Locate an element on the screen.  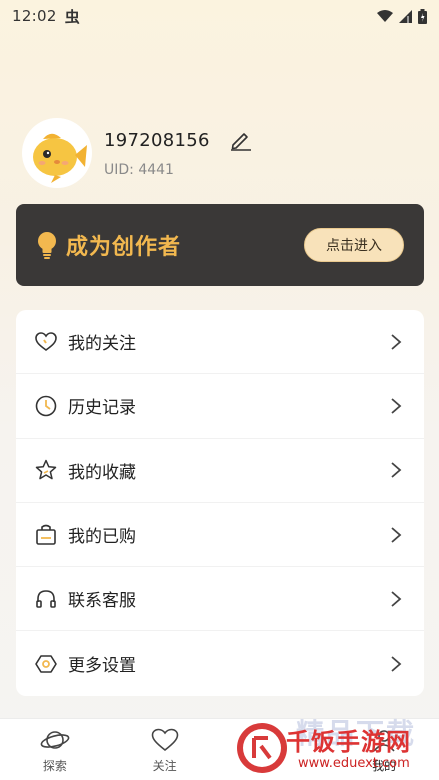
signal-icon is located at coordinates (405, 16).